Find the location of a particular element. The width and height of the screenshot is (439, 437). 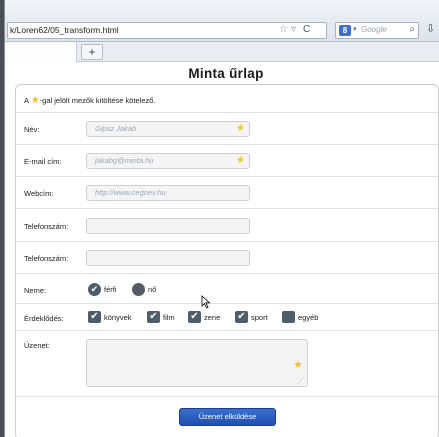

email-placeholder: jakabg@minta.hu is located at coordinates (124, 160).